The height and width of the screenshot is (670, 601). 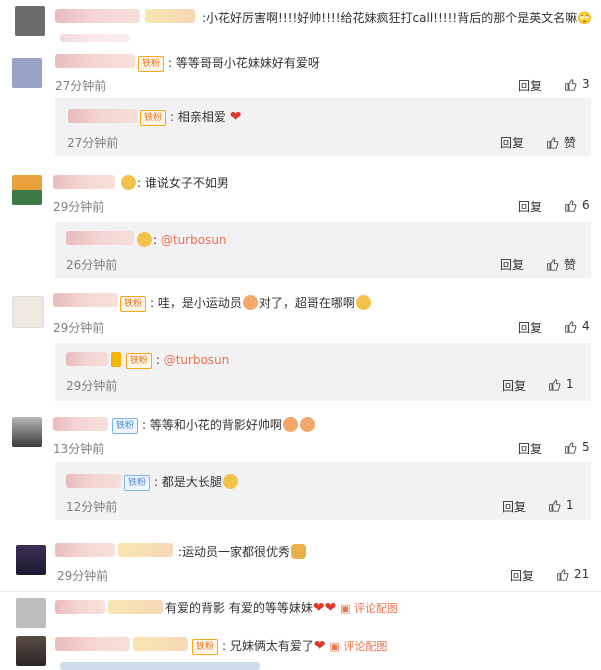 What do you see at coordinates (95, 38) in the screenshot?
I see `reply-toggle-redacted` at bounding box center [95, 38].